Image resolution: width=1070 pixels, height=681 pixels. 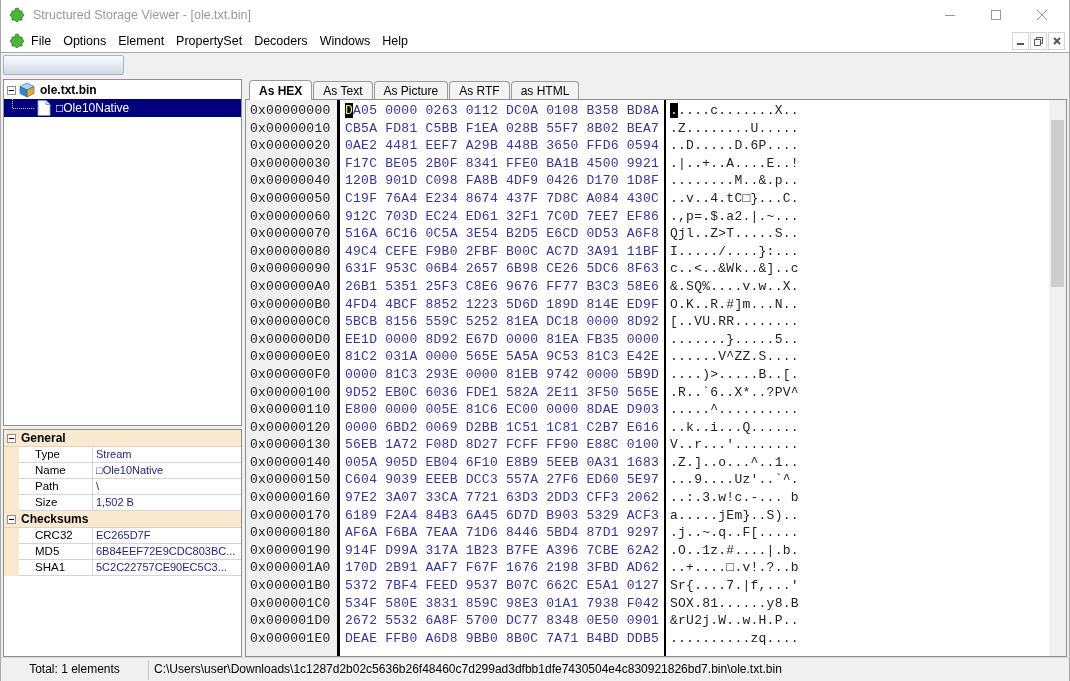 I want to click on offset-label: 0x00000120, so click(x=290, y=427).